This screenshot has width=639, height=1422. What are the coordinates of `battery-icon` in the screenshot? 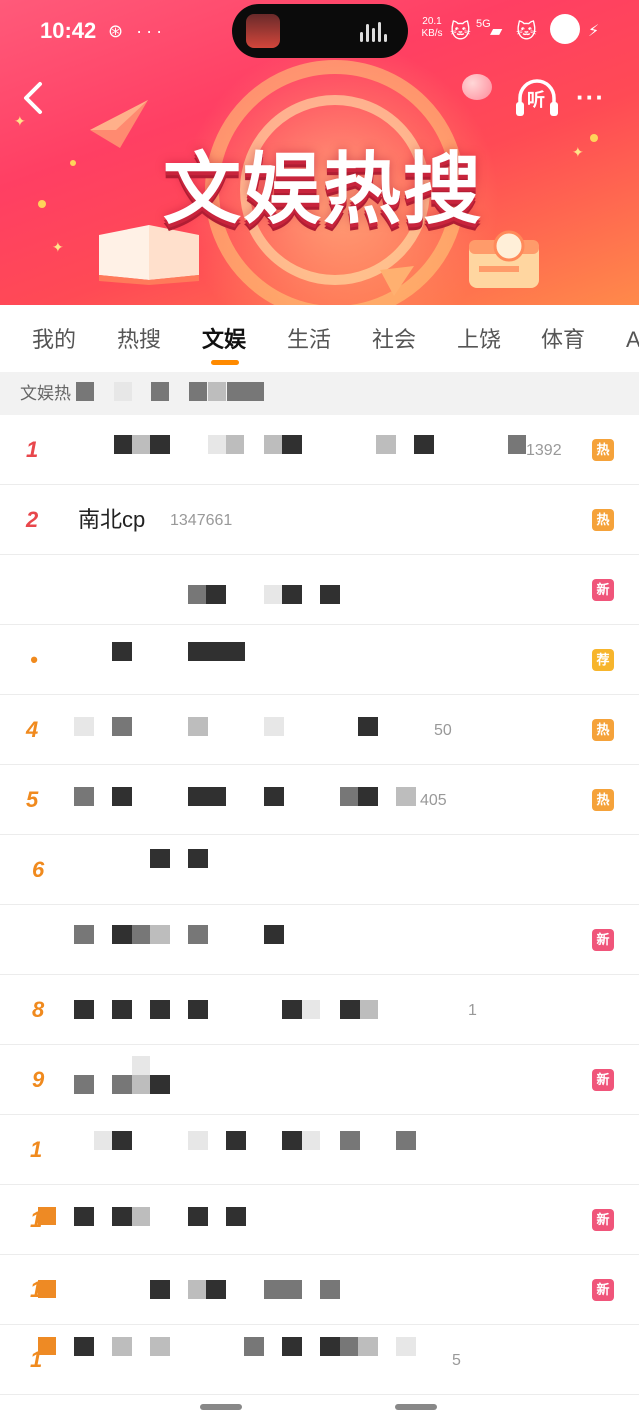 It's located at (565, 29).